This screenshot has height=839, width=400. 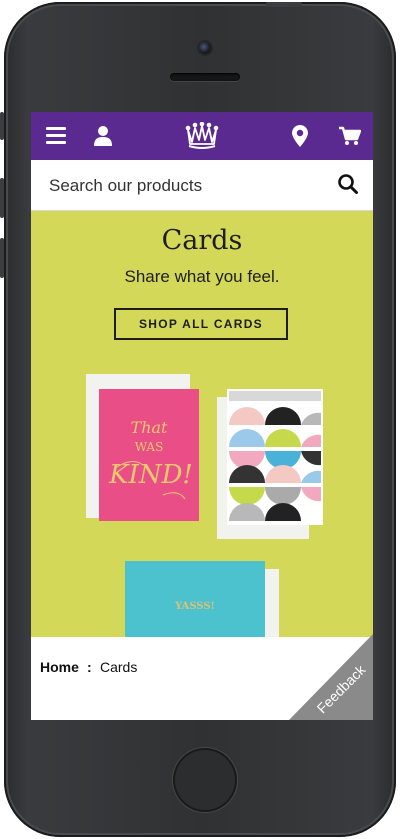 I want to click on card-left-text: That, so click(x=150, y=427).